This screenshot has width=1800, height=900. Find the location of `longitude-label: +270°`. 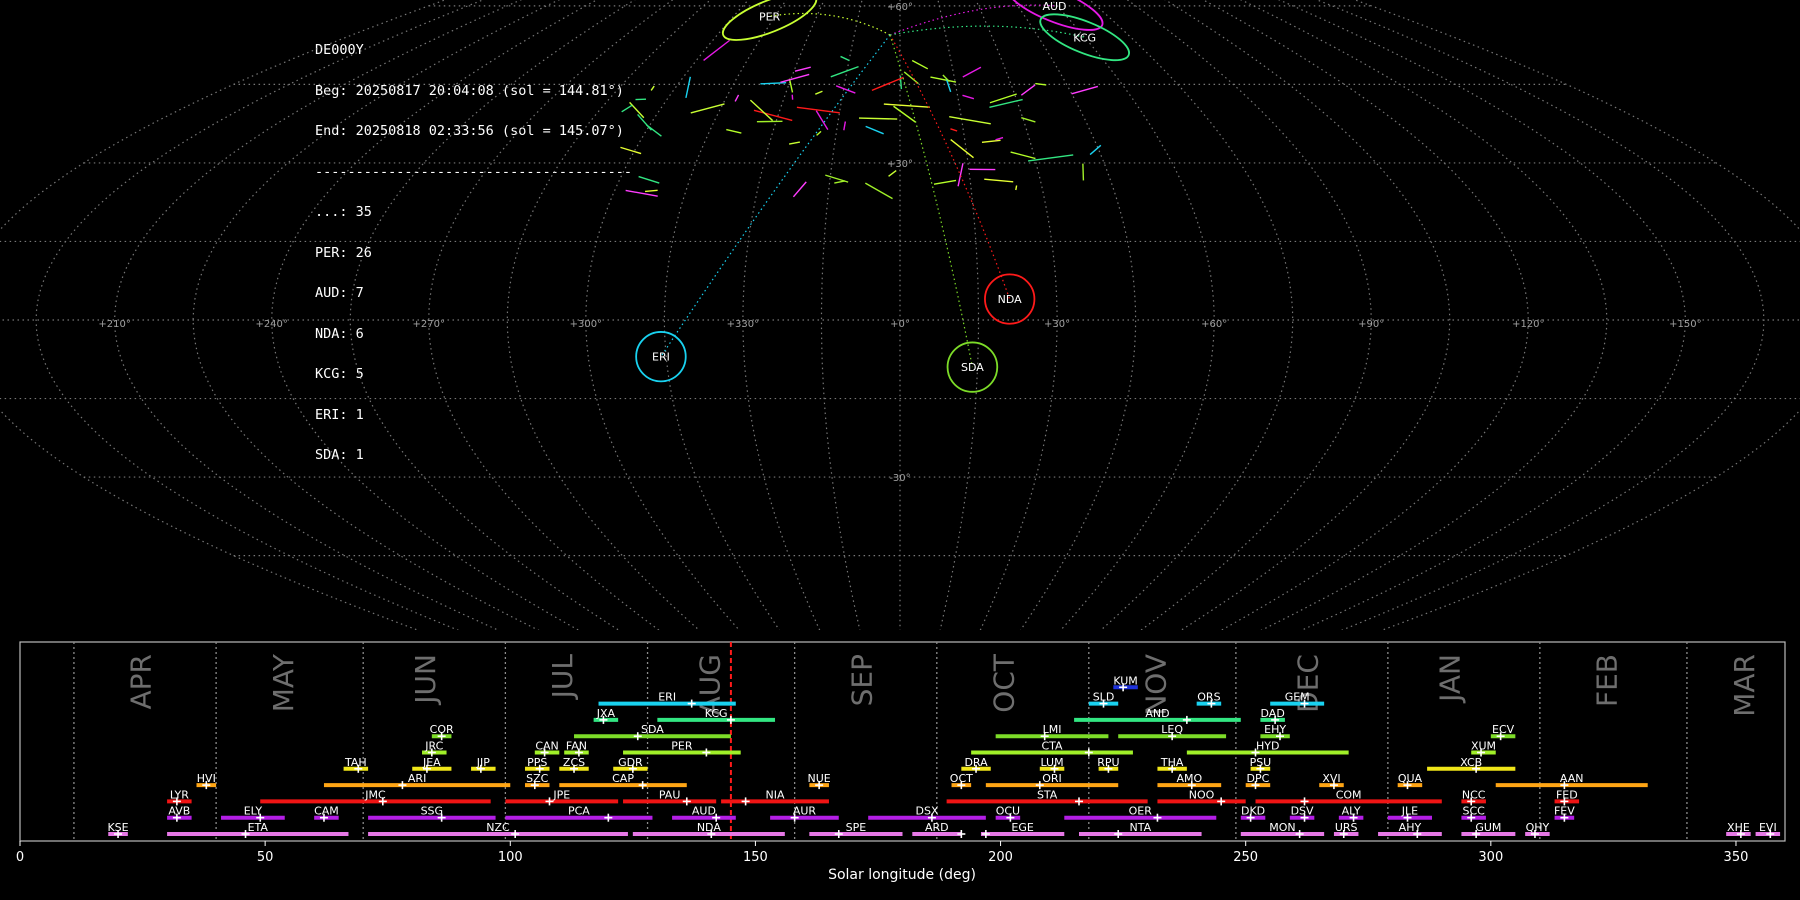

longitude-label: +270° is located at coordinates (429, 324).